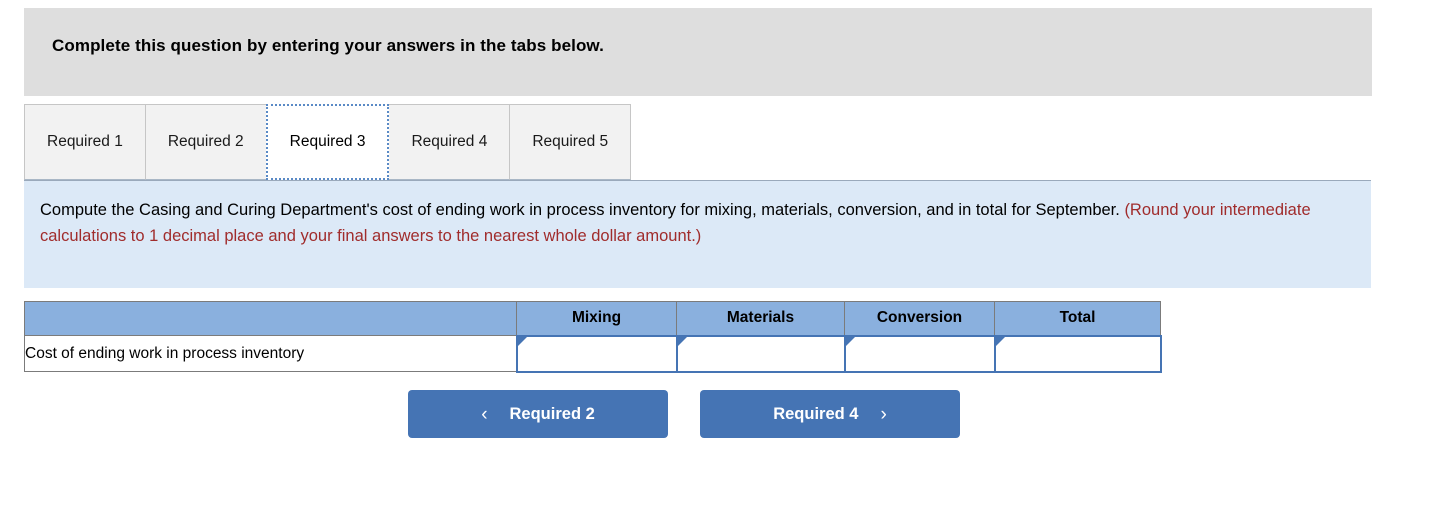 The height and width of the screenshot is (514, 1448). Describe the element at coordinates (1077, 318) in the screenshot. I see `column-header-total: Total` at that location.